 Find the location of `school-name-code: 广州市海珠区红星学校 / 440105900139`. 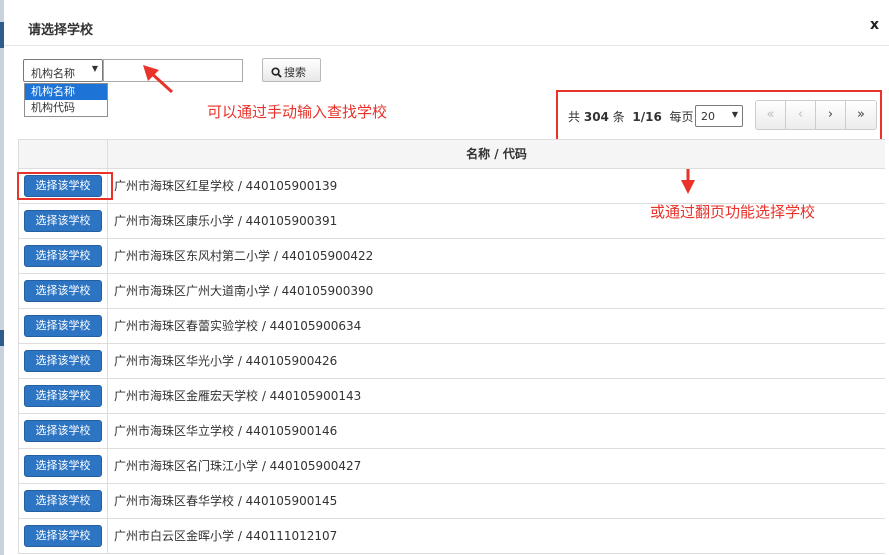

school-name-code: 广州市海珠区红星学校 / 440105900139 is located at coordinates (226, 186).